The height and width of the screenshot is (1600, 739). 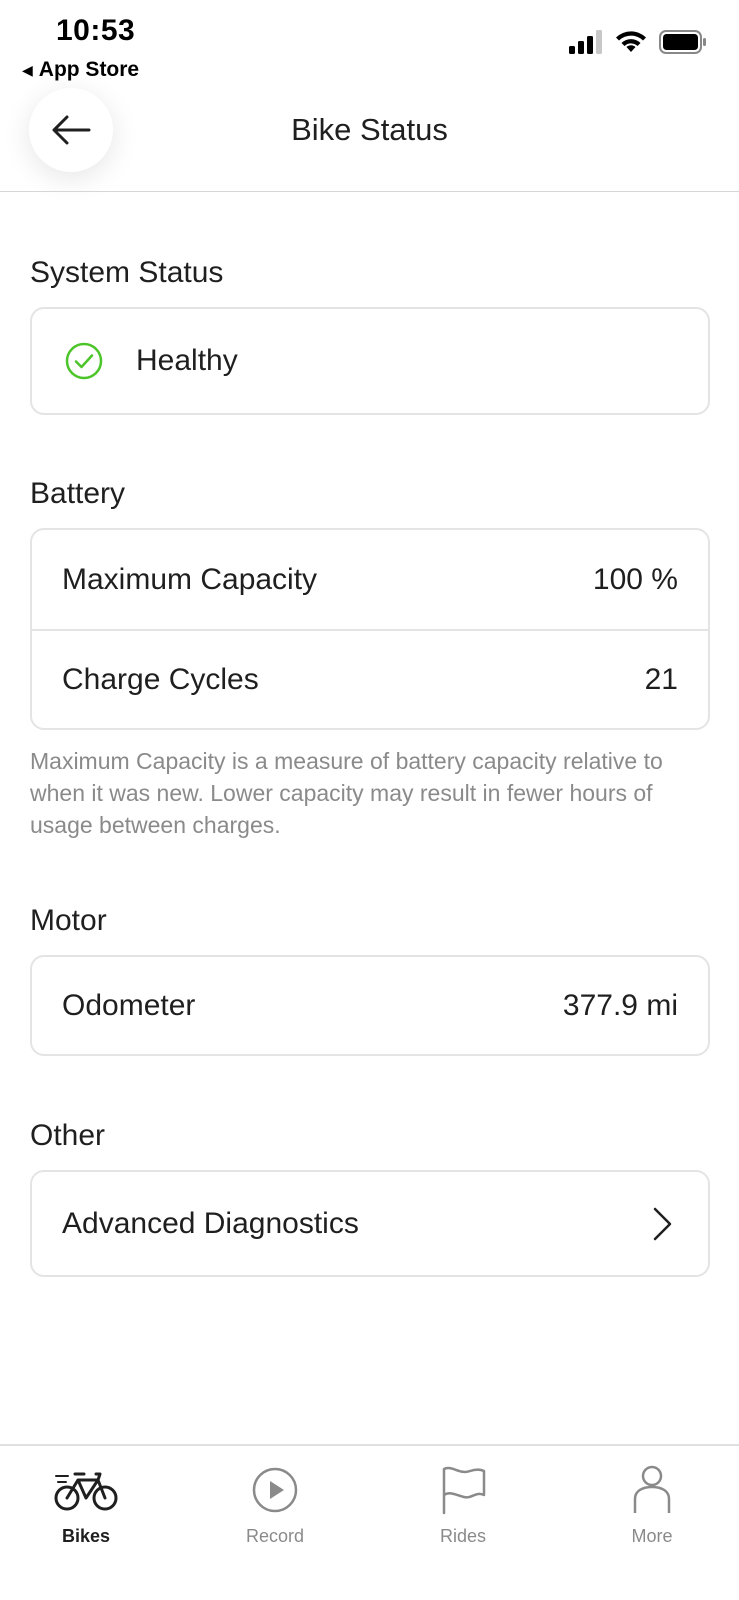 What do you see at coordinates (661, 679) in the screenshot?
I see `charge-cycles-value: 21` at bounding box center [661, 679].